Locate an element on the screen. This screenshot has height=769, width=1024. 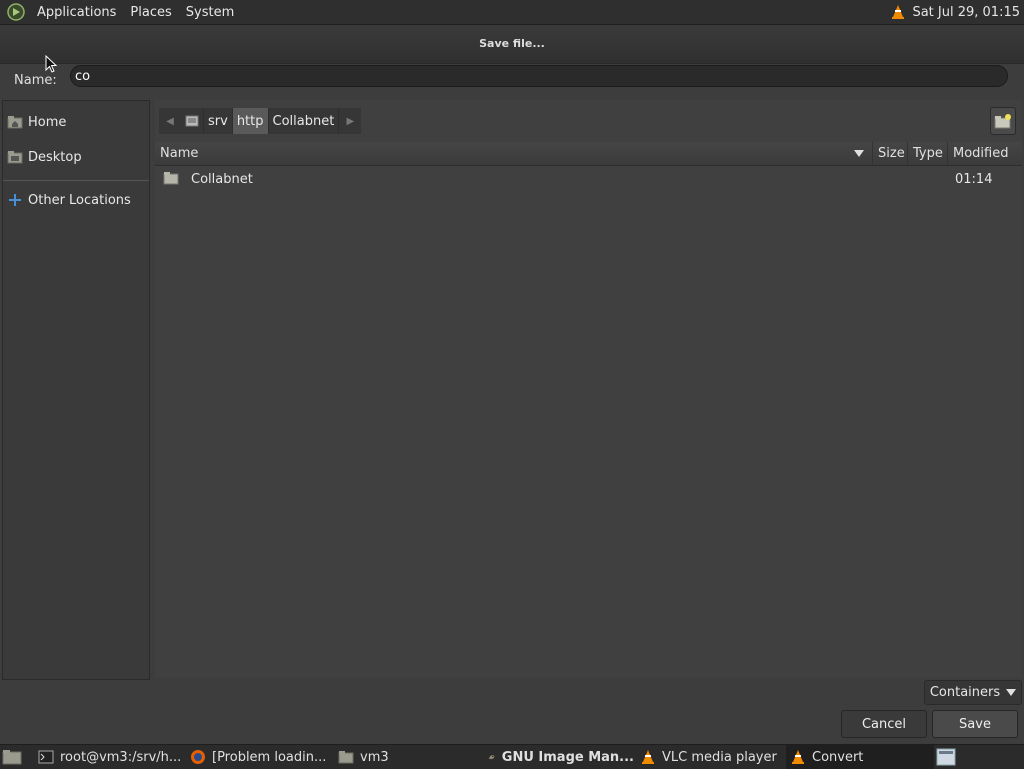
sidebar-item-label: Desktop is located at coordinates (55, 157).